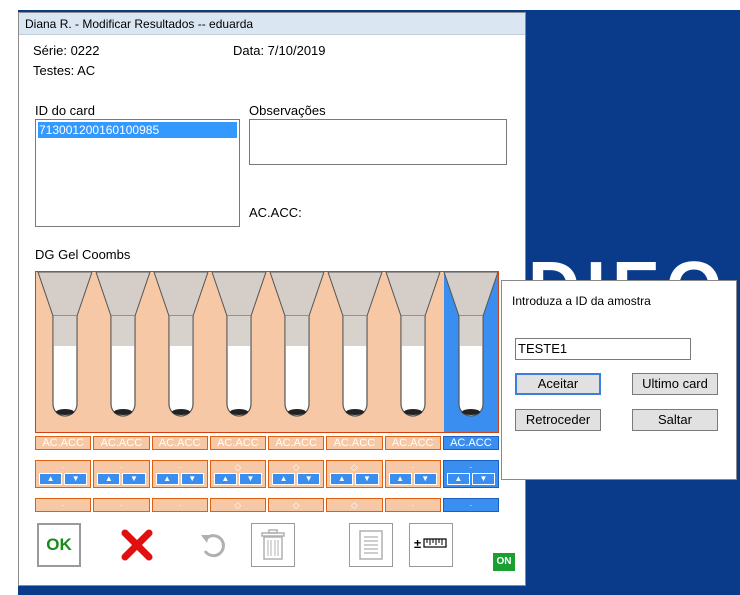  I want to click on date-label: Data: 7/10/2019, so click(279, 50).